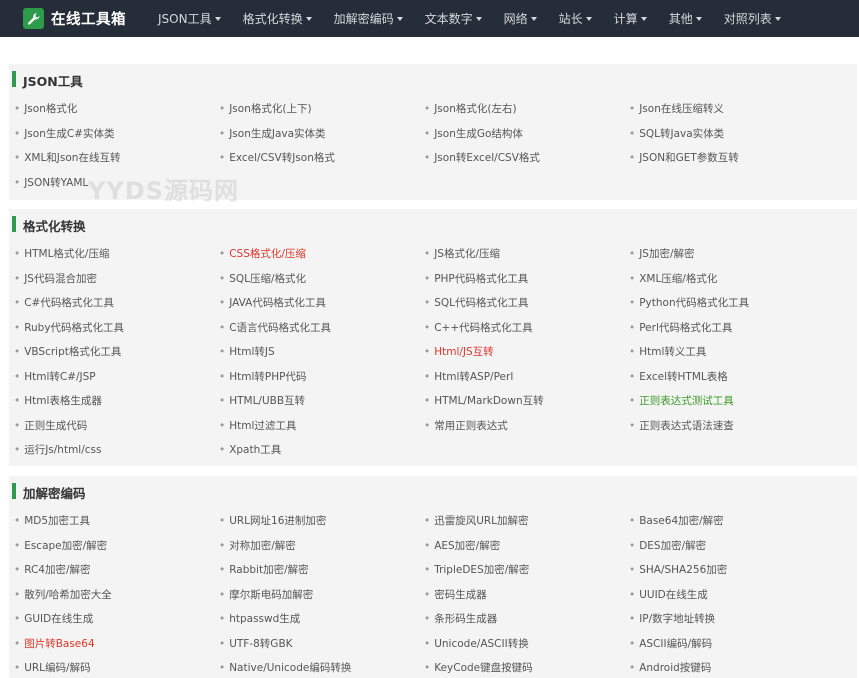  What do you see at coordinates (60, 546) in the screenshot?
I see `tool-link: • Escape加密/解密` at bounding box center [60, 546].